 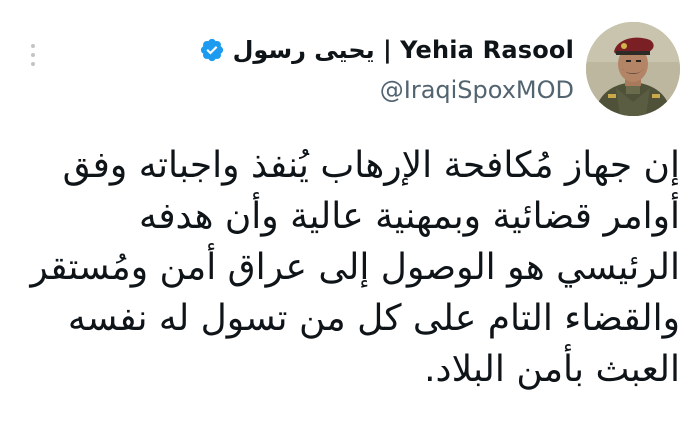 I want to click on tweet-text-line: أوامر قضائية وبمهنية عالية وأن هدفه, so click(x=409, y=216).